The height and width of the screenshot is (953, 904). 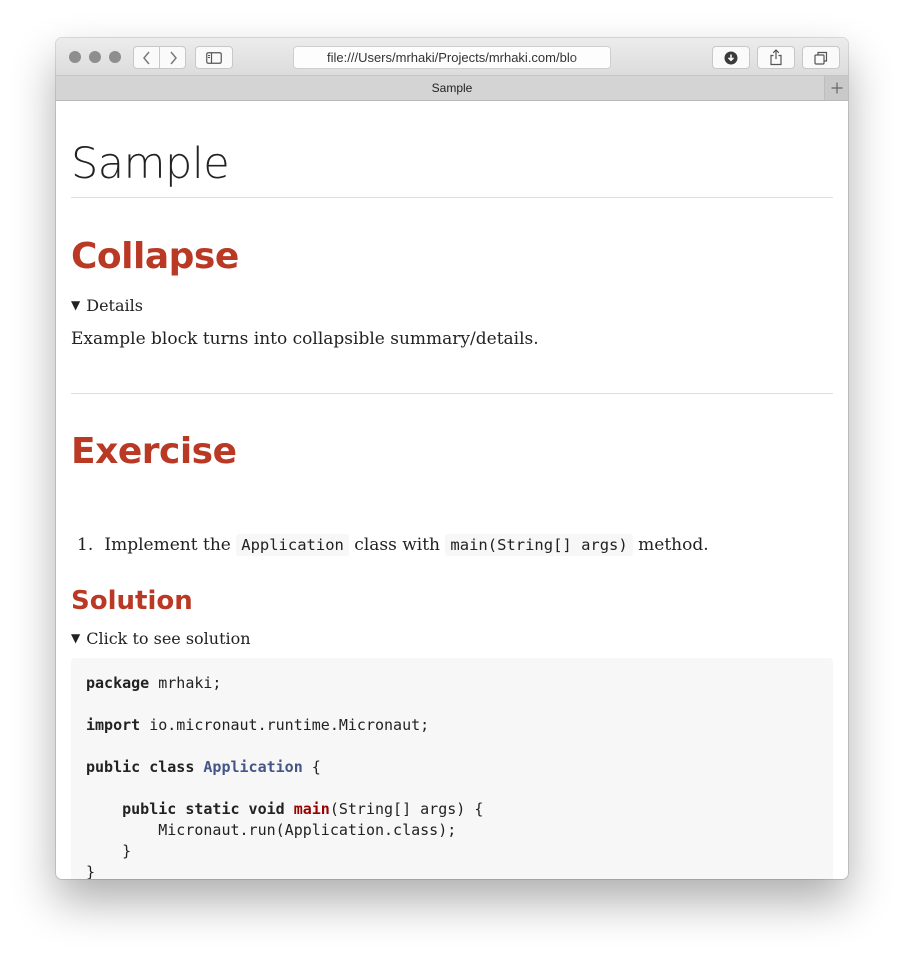 I want to click on code-line-1: package mrhaki;, so click(x=154, y=683).